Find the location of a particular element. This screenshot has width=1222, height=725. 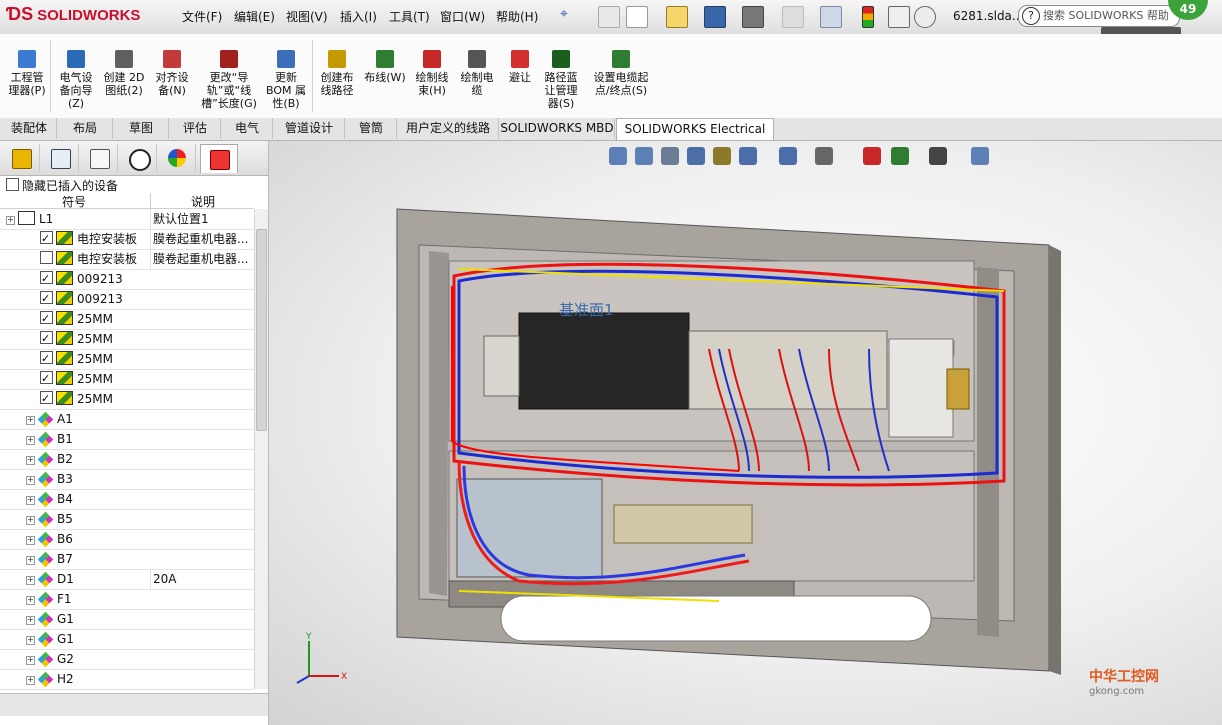

electrical-3d-tab is located at coordinates (219, 158).